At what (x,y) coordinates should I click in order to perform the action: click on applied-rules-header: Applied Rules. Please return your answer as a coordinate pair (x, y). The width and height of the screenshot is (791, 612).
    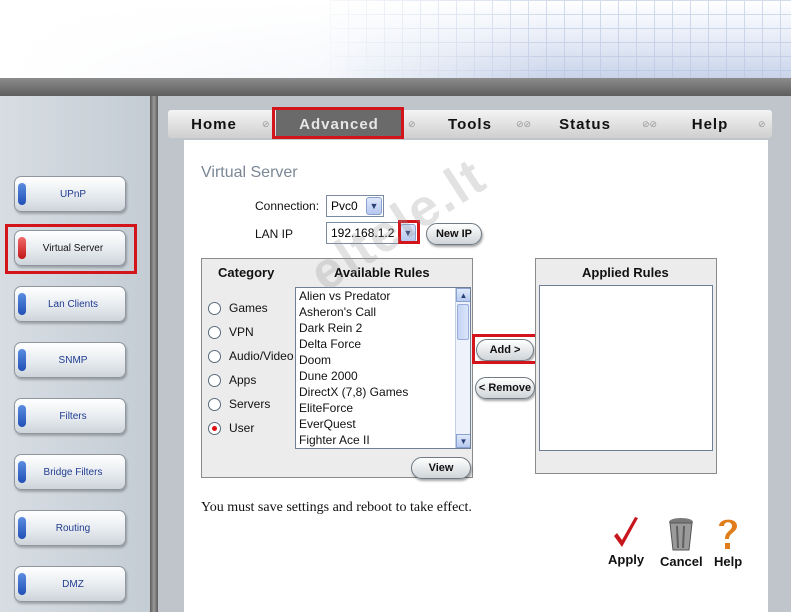
    Looking at the image, I should click on (625, 272).